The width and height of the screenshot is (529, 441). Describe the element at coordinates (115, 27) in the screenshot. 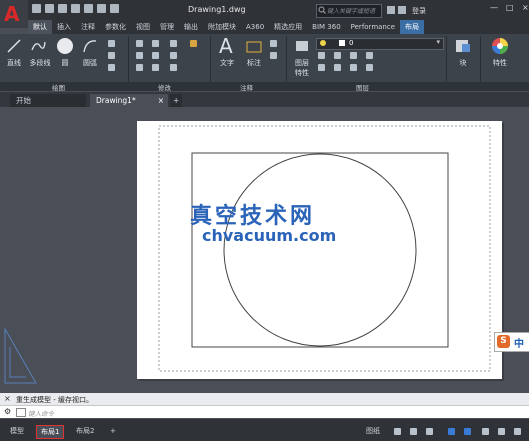

I see `tab-parametric: 参数化` at that location.